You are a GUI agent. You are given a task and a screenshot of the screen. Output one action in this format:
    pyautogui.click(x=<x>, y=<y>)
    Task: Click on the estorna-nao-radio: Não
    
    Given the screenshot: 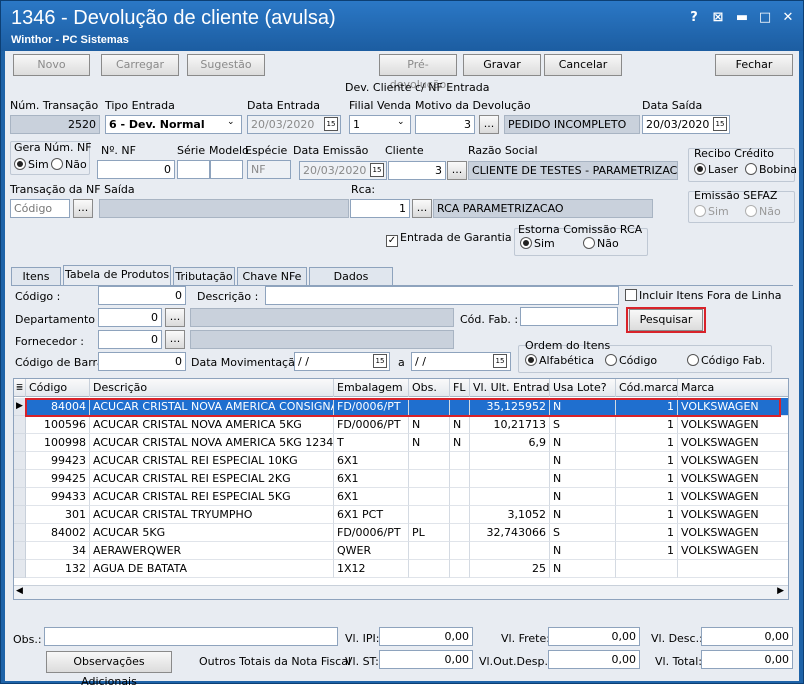 What is the action you would take?
    pyautogui.click(x=601, y=243)
    